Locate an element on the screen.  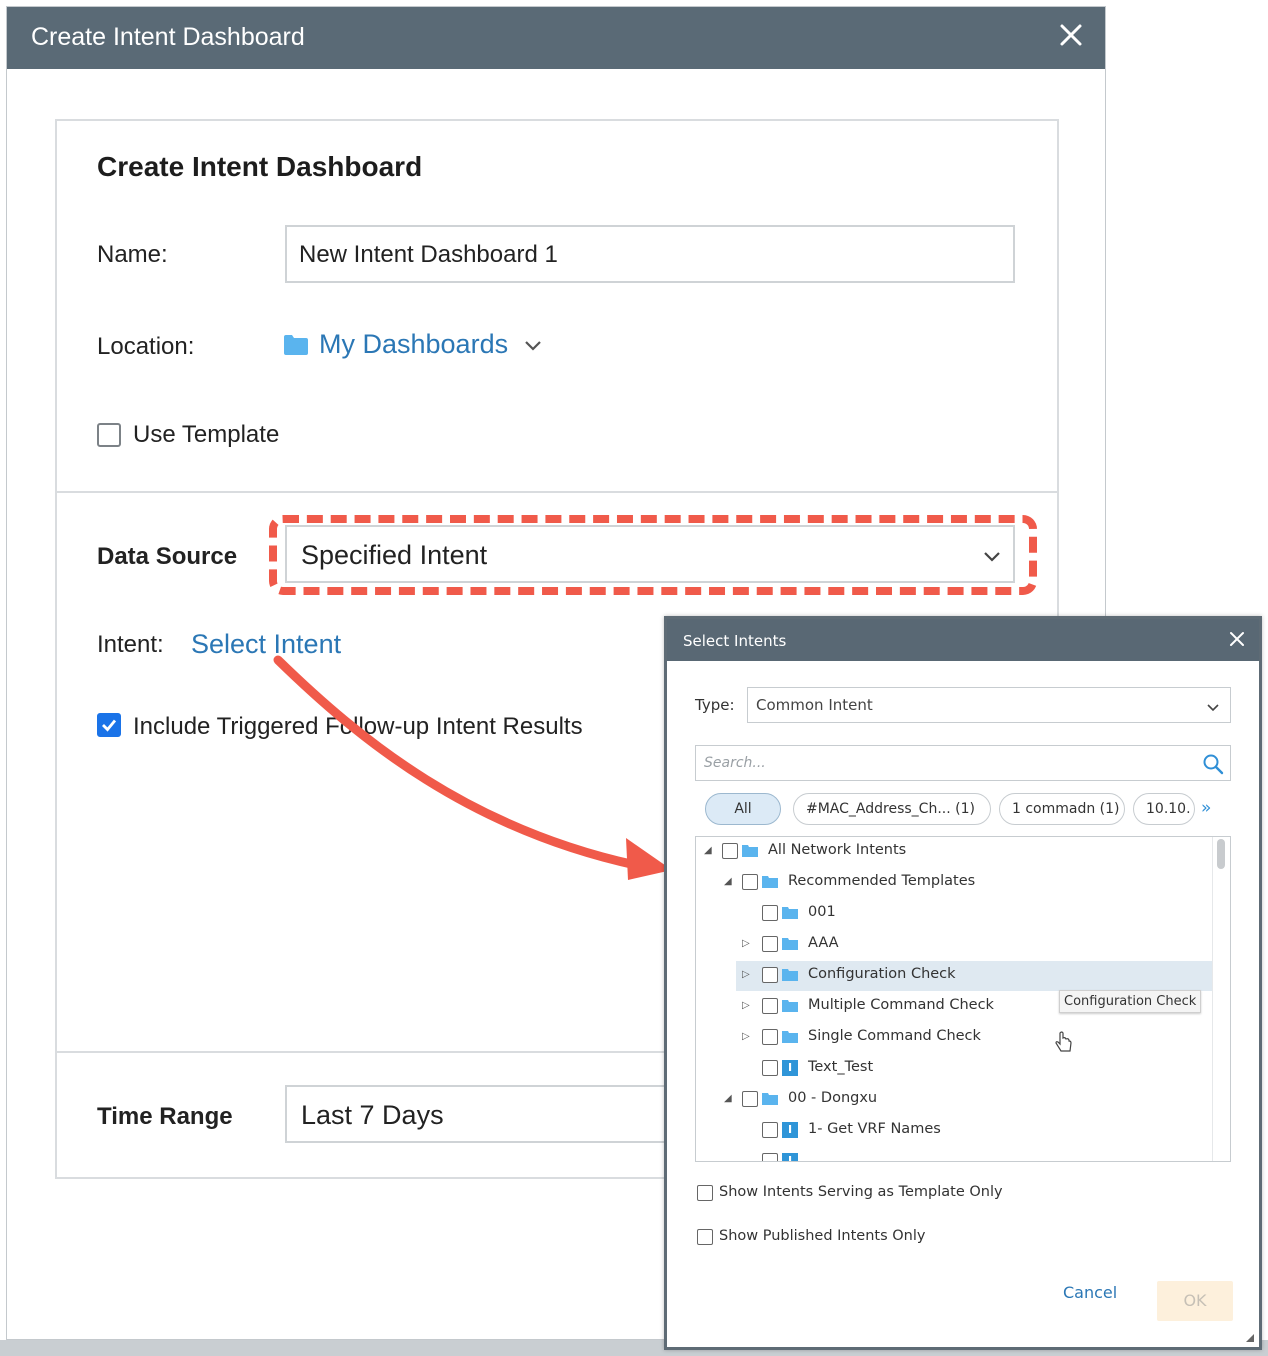
hand-cursor-icon is located at coordinates (1063, 1041).